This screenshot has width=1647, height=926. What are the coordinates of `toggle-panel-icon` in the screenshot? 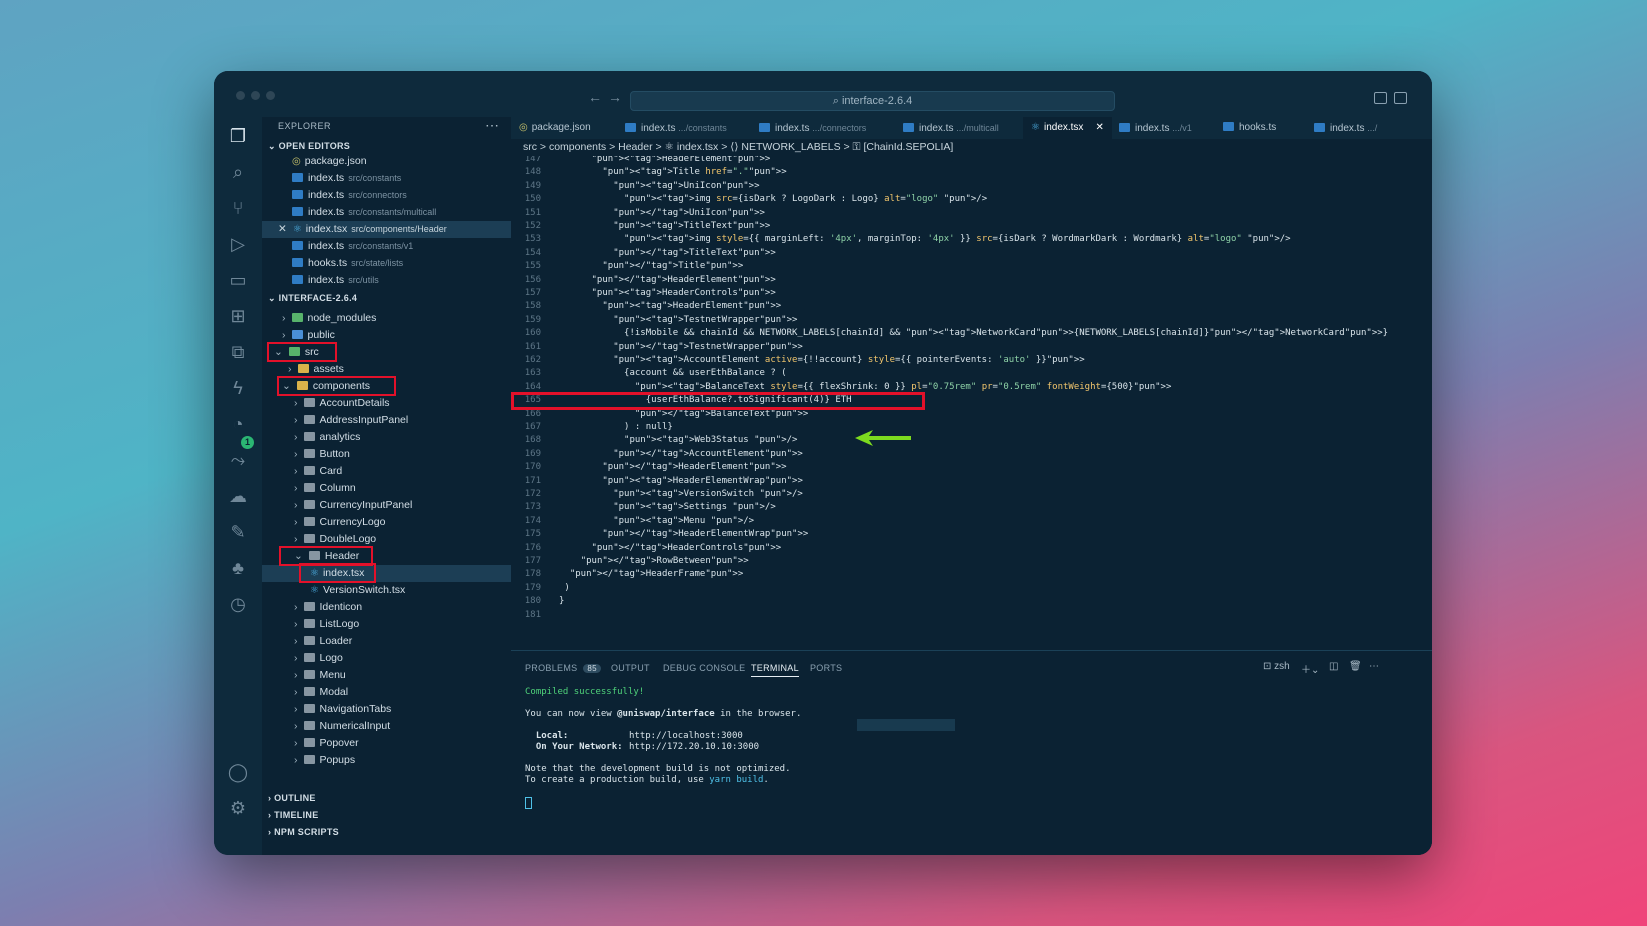 It's located at (1400, 98).